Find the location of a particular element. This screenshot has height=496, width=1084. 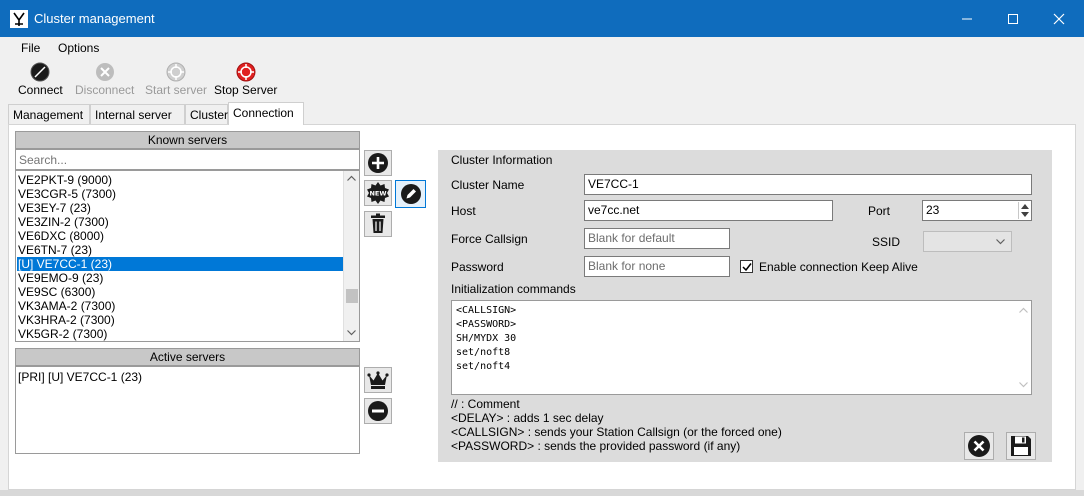

bottom-edge is located at coordinates (542, 493).